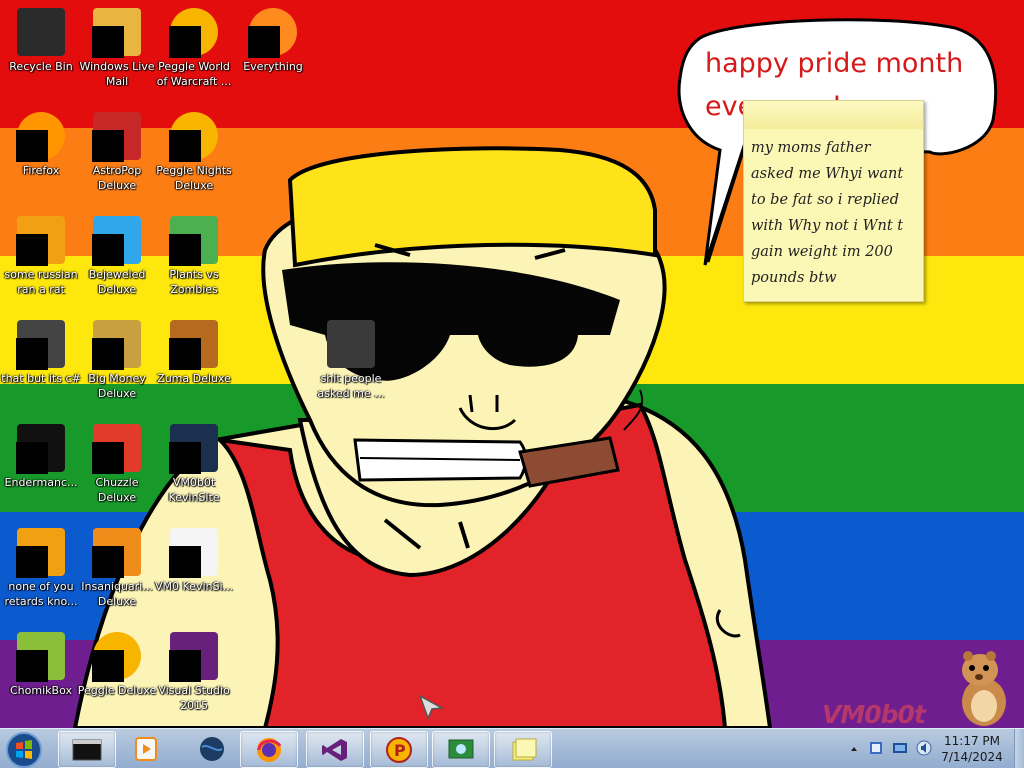 This screenshot has height=768, width=1024. I want to click on desktop-icon-label: Plants vs Zombies, so click(194, 282).